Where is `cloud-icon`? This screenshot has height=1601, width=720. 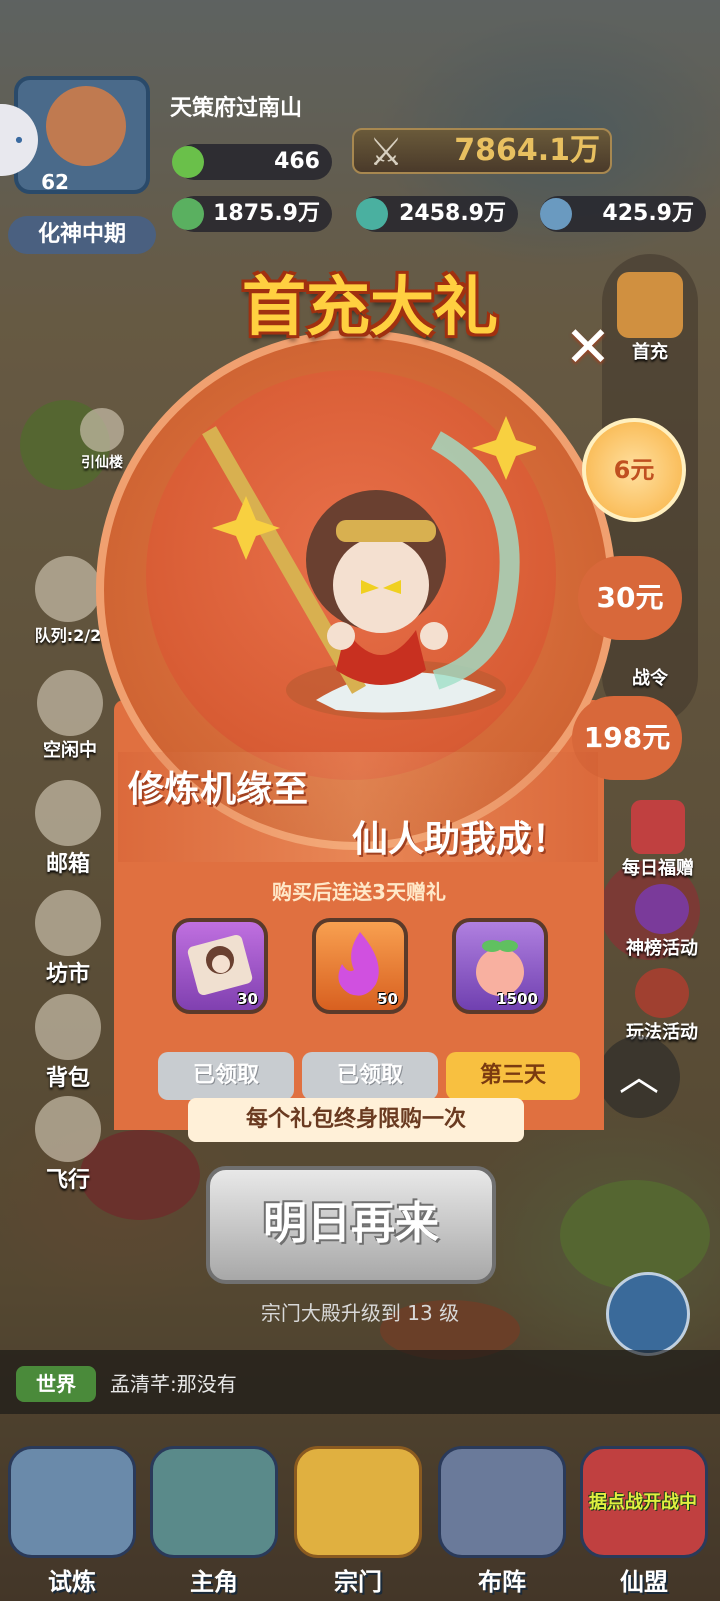
cloud-icon is located at coordinates (68, 1129).